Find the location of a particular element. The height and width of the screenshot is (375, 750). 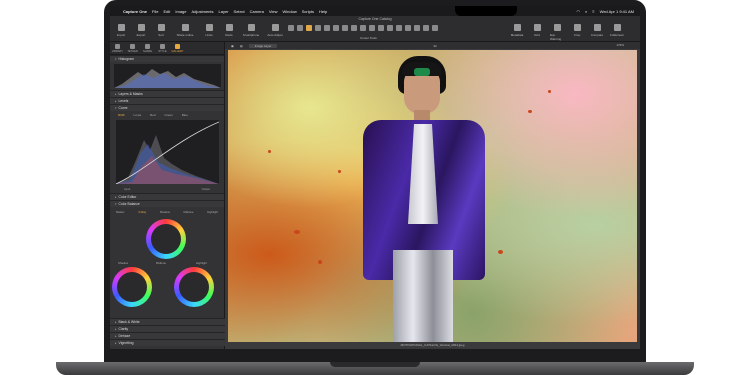

auto-adjust-button: Auto Adjust is located at coordinates (275, 30).